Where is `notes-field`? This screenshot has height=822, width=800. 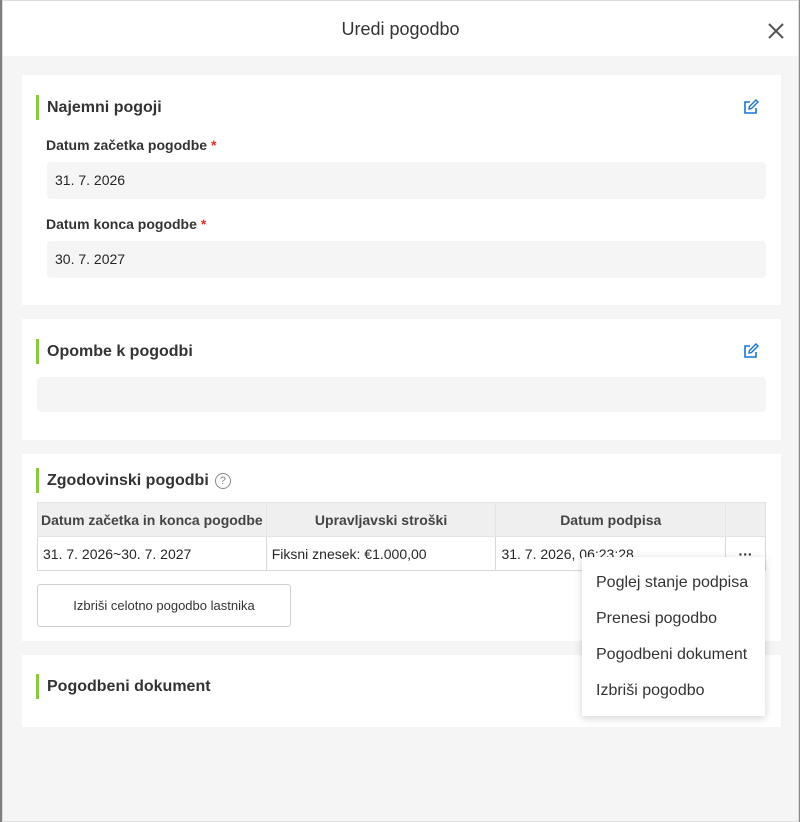 notes-field is located at coordinates (401, 394).